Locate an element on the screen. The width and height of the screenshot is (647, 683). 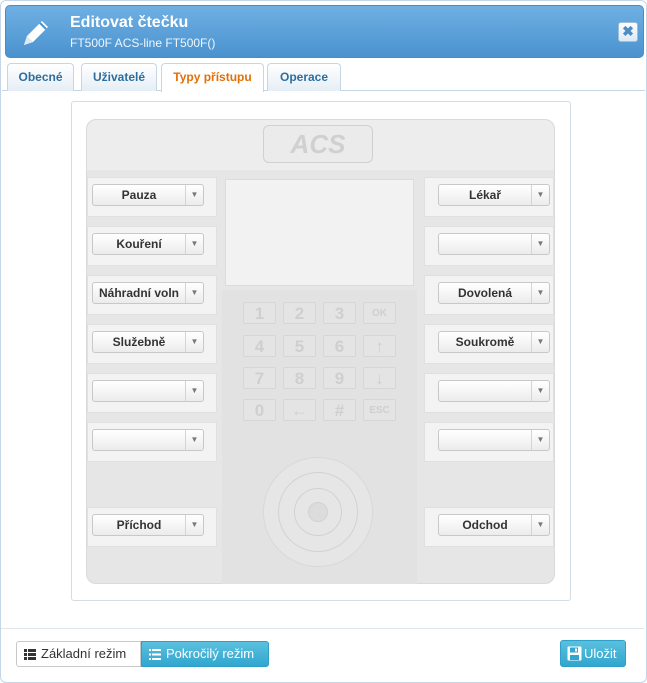
select-value: Pauza is located at coordinates (139, 195).